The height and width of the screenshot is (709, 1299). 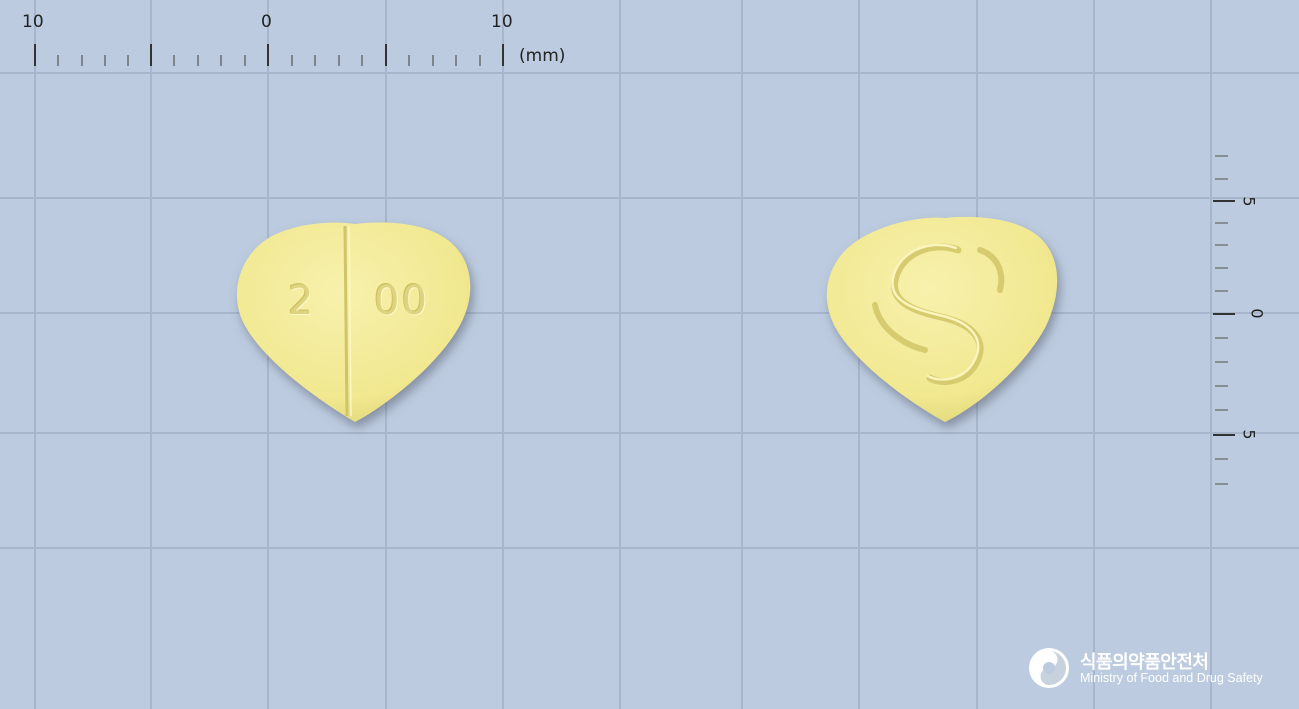 I want to click on imprint-left: 2, so click(x=301, y=301).